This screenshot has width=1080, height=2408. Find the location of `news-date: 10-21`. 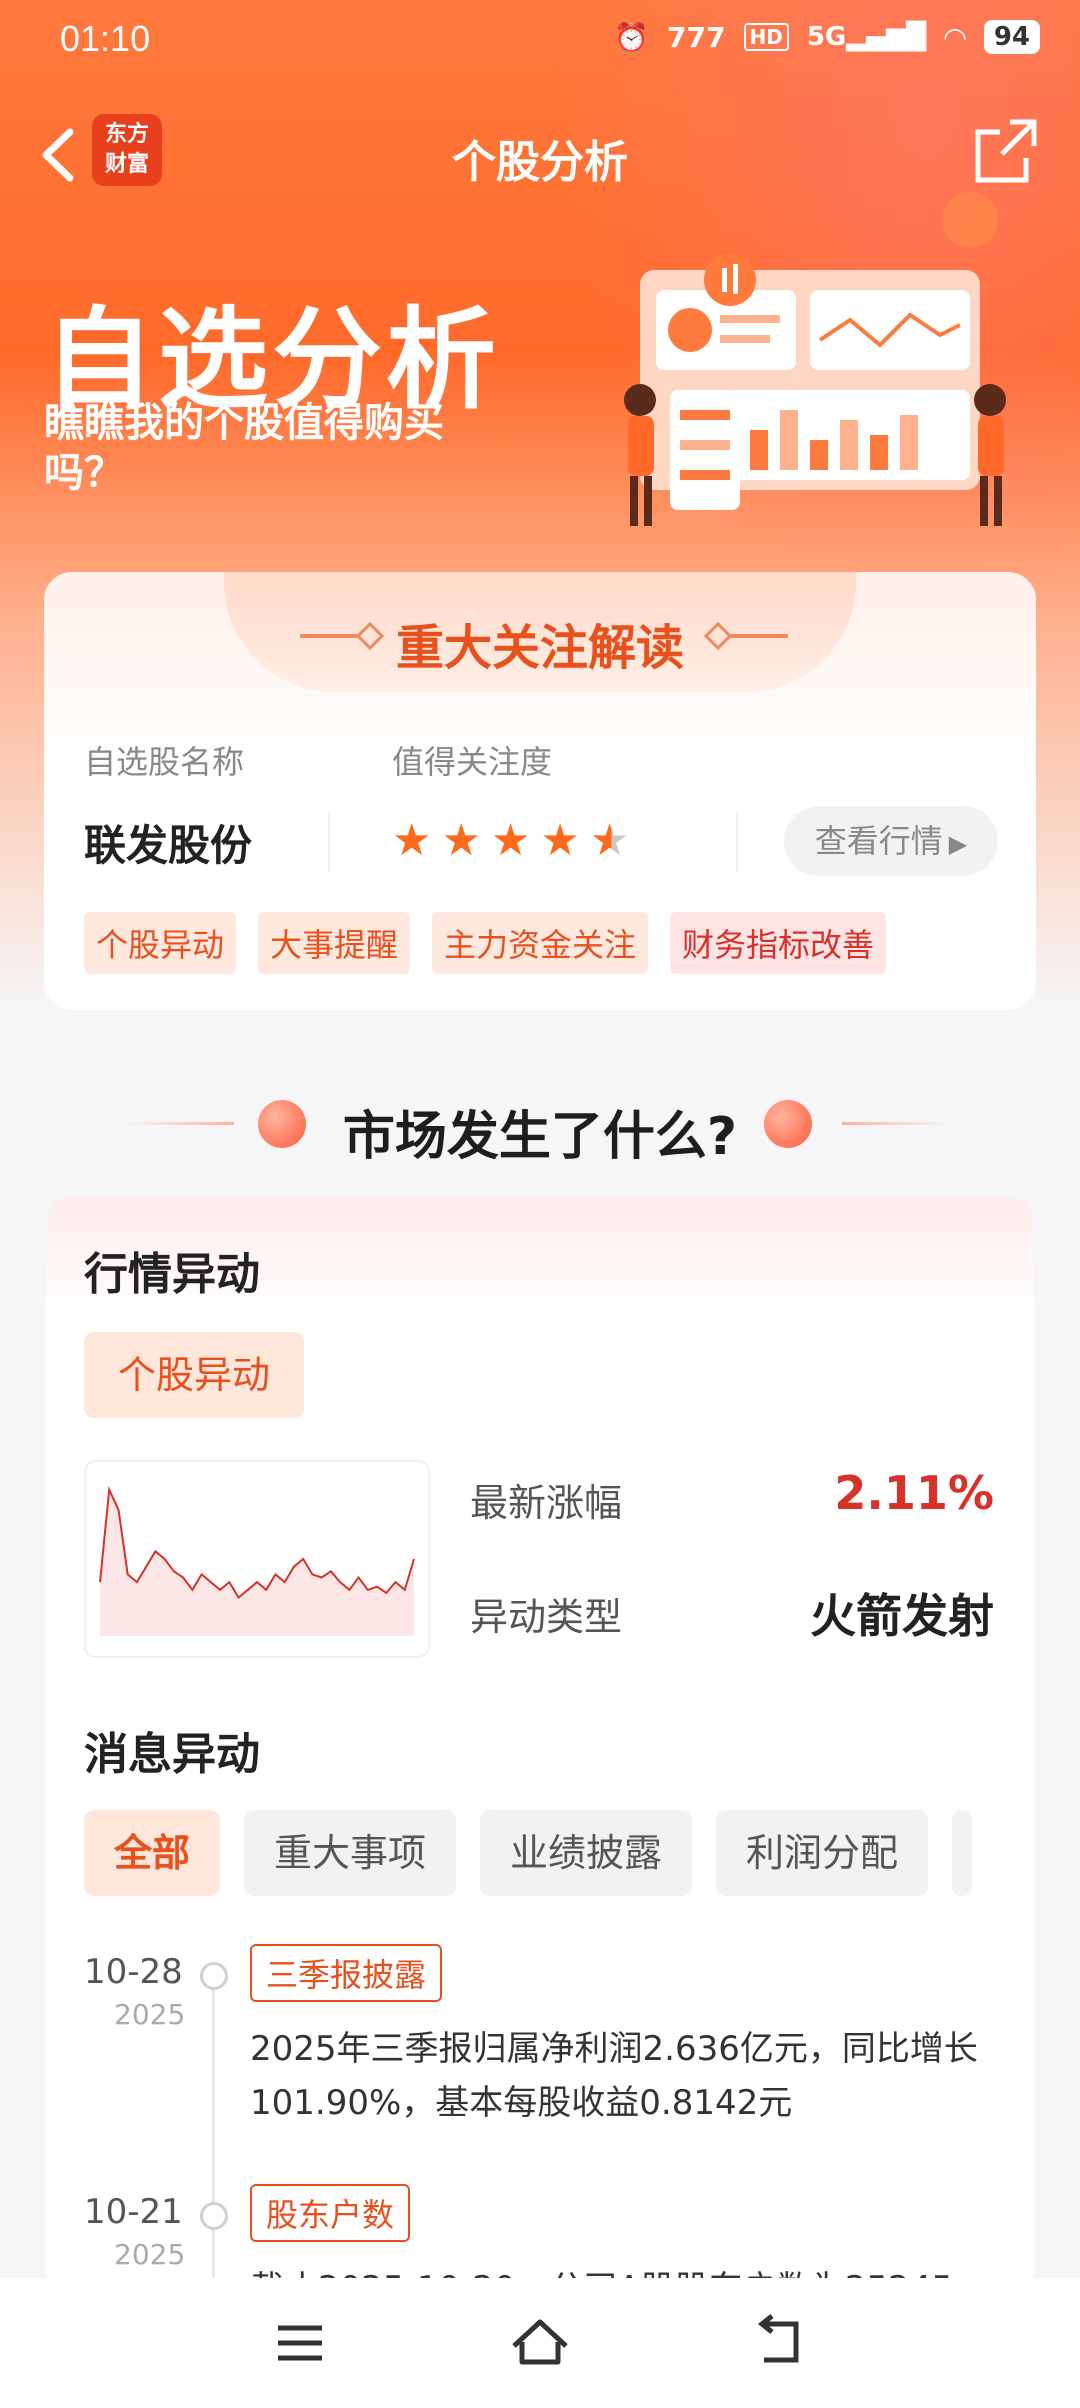

news-date: 10-21 is located at coordinates (133, 2212).